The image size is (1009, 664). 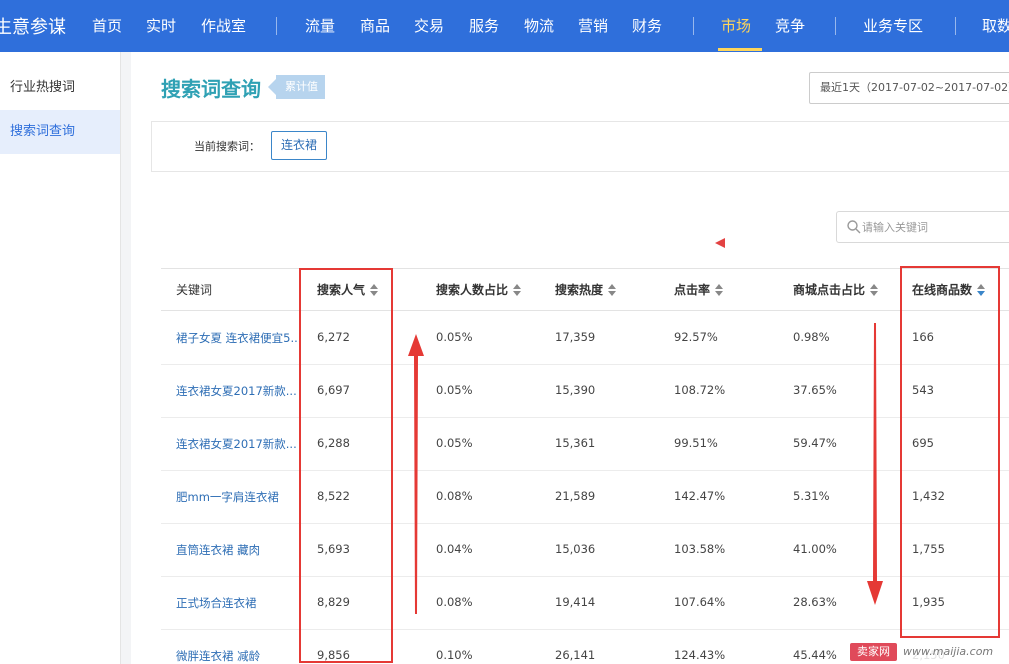 I want to click on caret-left-icon, so click(x=720, y=243).